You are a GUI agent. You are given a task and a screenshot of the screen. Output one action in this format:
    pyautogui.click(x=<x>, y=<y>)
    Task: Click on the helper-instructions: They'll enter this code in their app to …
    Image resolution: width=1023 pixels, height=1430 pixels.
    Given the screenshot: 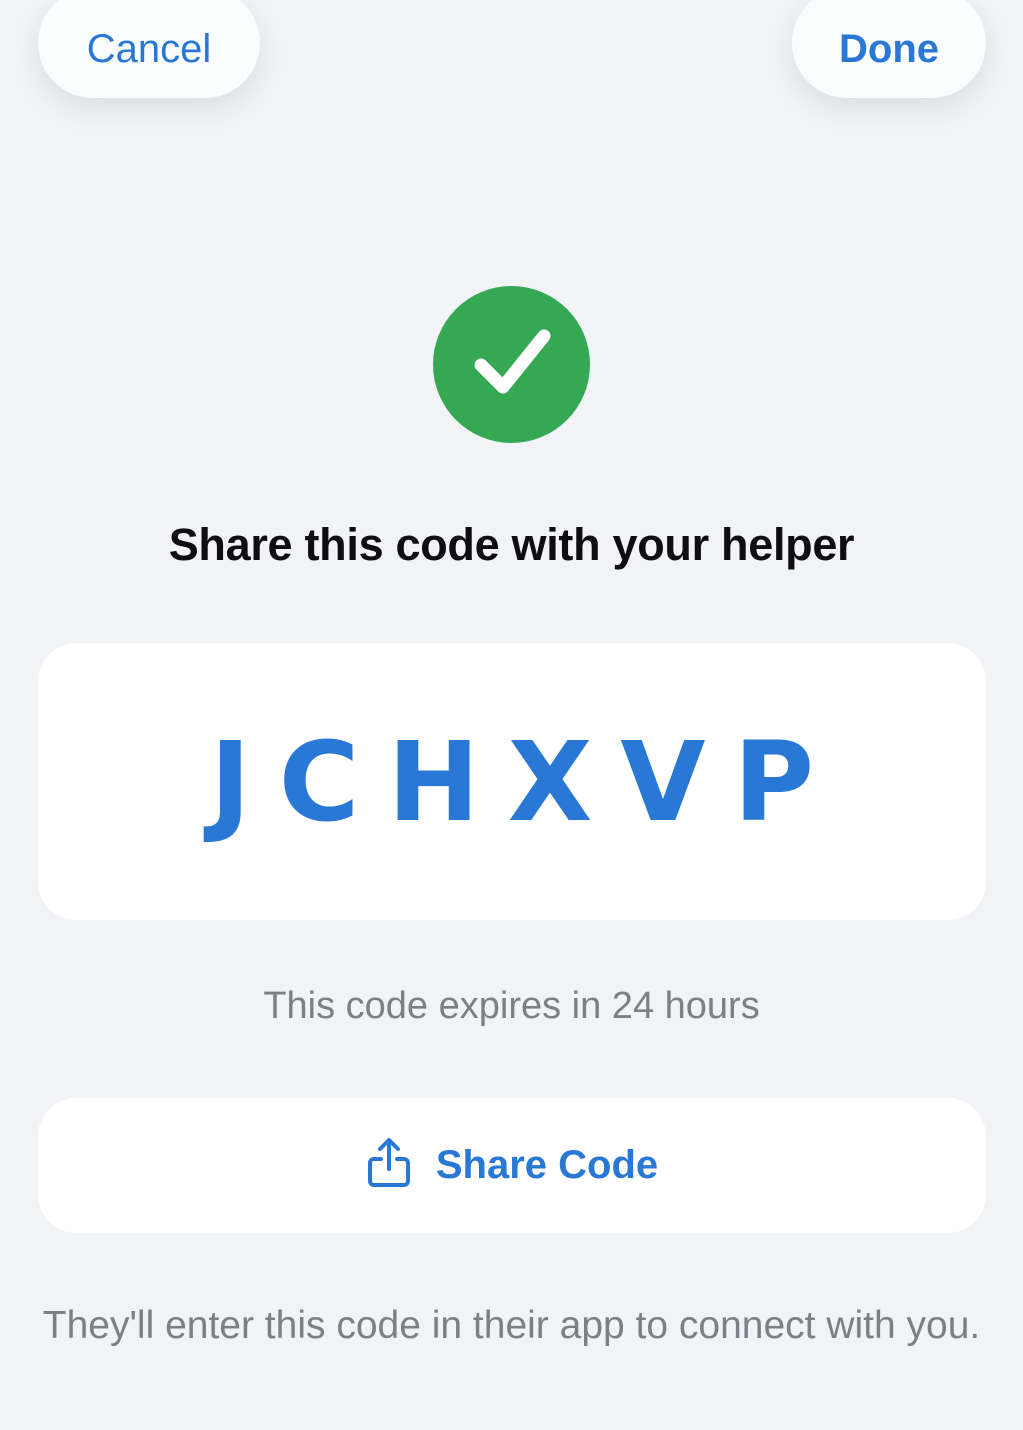 What is the action you would take?
    pyautogui.click(x=511, y=1325)
    